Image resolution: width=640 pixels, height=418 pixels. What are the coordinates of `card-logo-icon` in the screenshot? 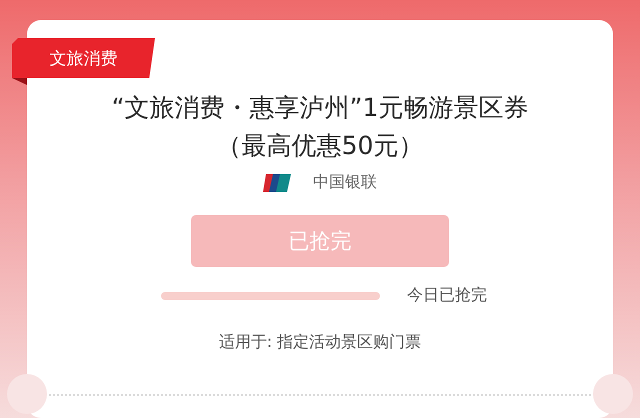 It's located at (277, 183).